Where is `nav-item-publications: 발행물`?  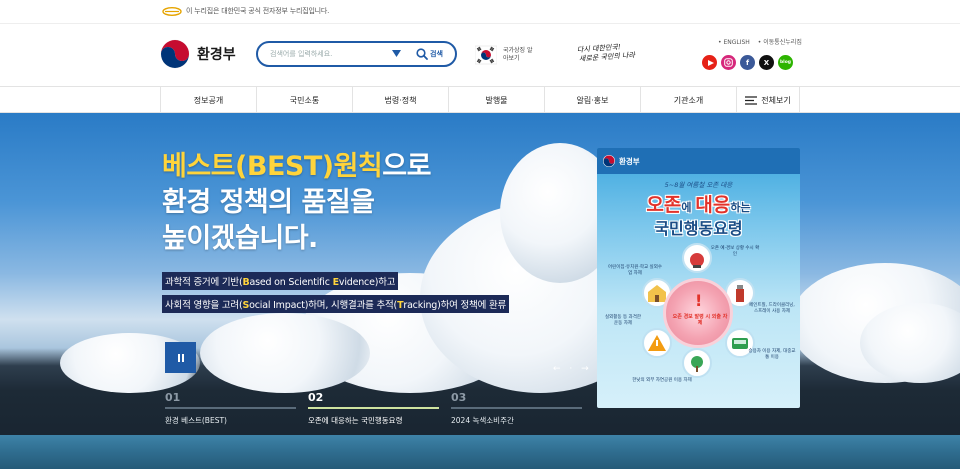
nav-item-publications: 발행물 is located at coordinates (496, 100).